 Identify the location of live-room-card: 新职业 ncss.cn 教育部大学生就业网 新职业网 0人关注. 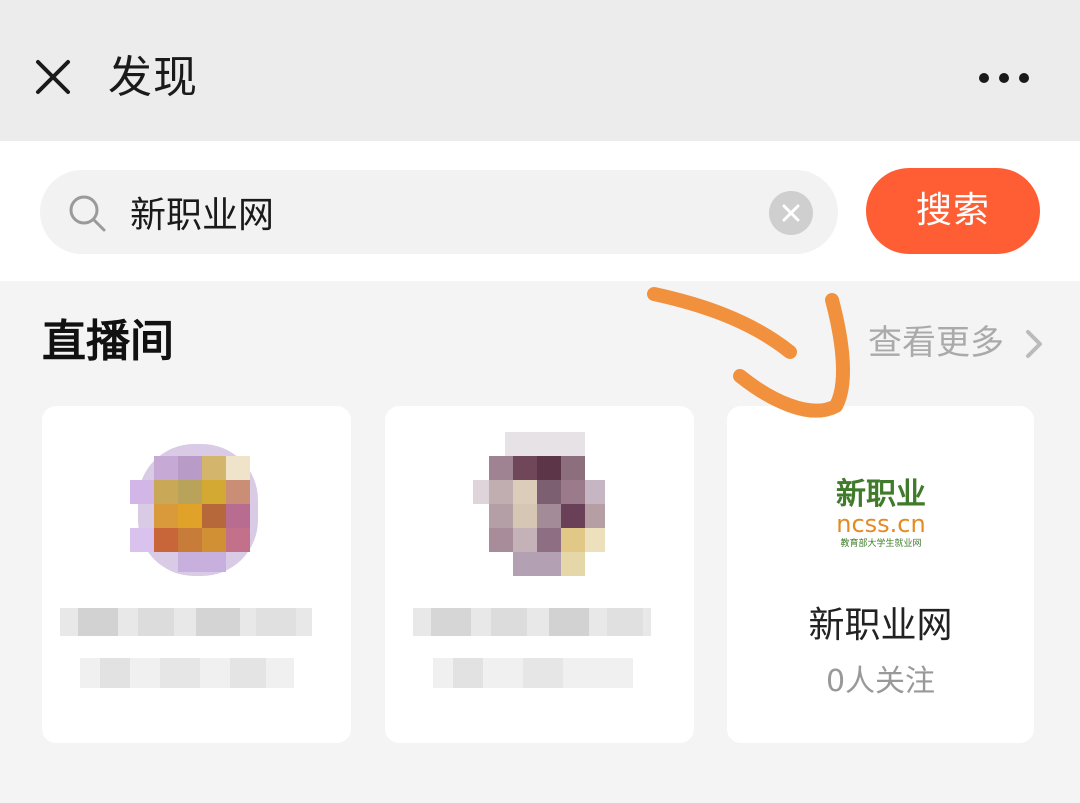
(880, 574).